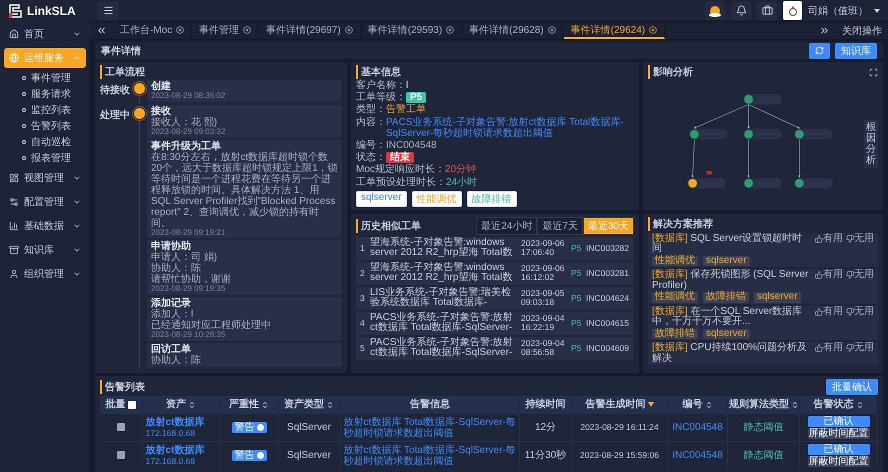  I want to click on tab: 事件详情(29624), so click(615, 30).